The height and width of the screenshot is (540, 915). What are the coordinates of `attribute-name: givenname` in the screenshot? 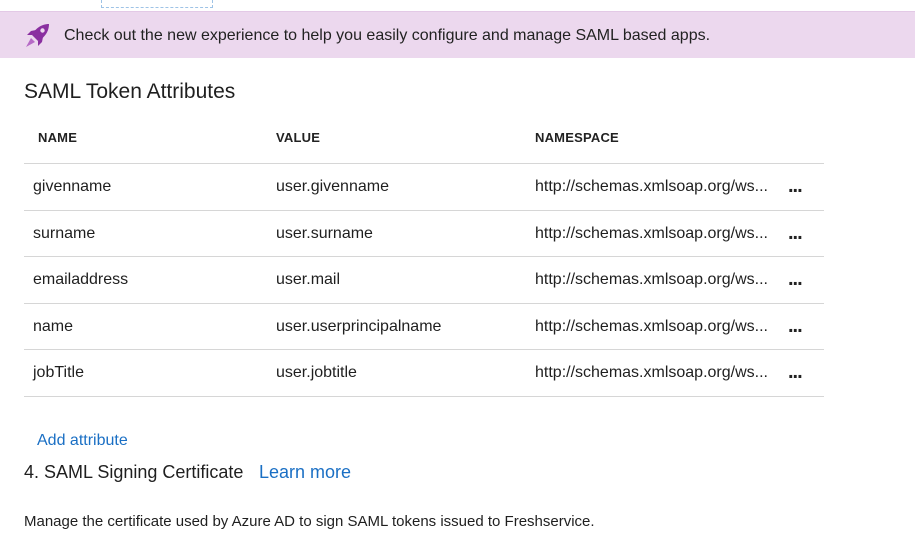 It's located at (72, 186).